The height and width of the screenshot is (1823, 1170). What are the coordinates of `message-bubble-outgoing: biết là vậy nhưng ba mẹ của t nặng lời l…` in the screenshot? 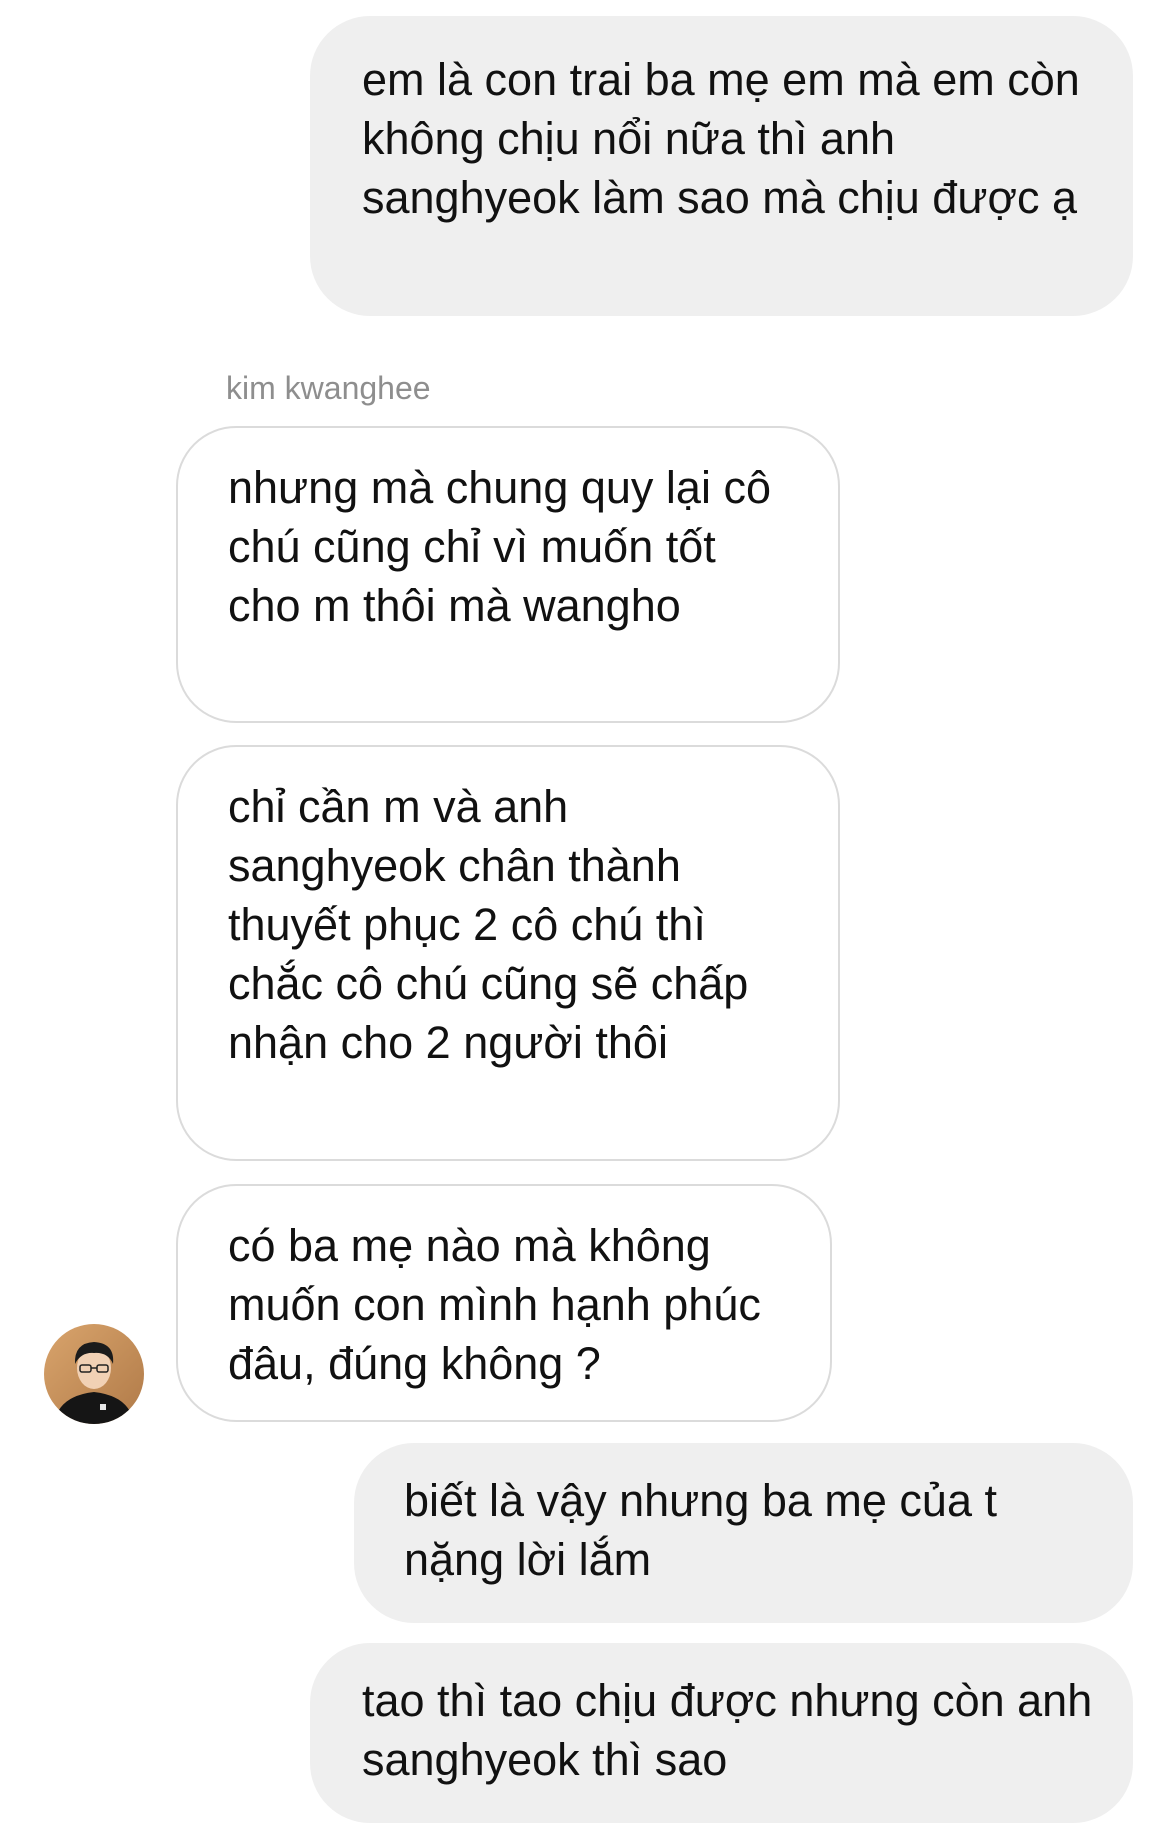 It's located at (743, 1533).